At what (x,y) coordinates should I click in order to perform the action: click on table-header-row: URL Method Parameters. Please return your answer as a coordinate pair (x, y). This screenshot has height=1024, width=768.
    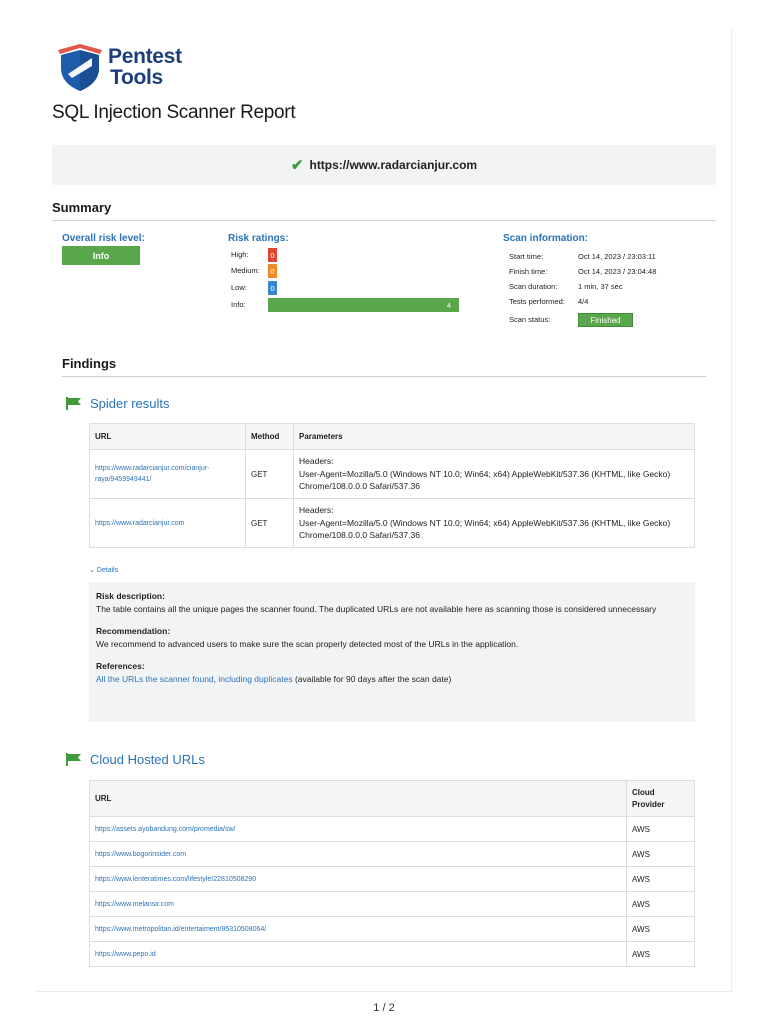
    Looking at the image, I should click on (392, 436).